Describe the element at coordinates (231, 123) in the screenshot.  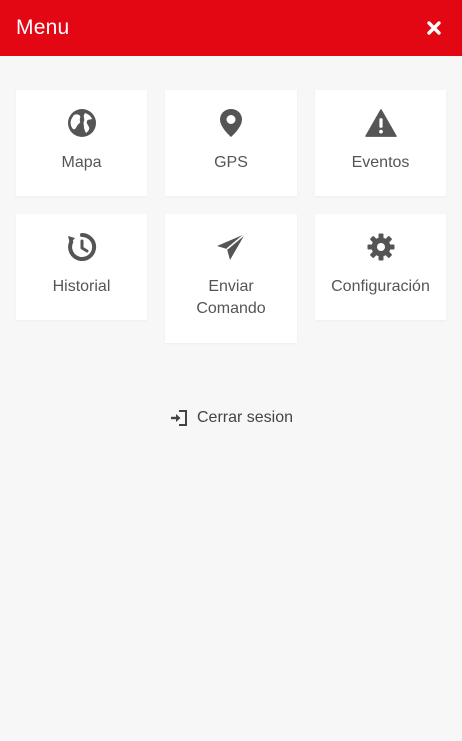
I see `map-marker-icon` at that location.